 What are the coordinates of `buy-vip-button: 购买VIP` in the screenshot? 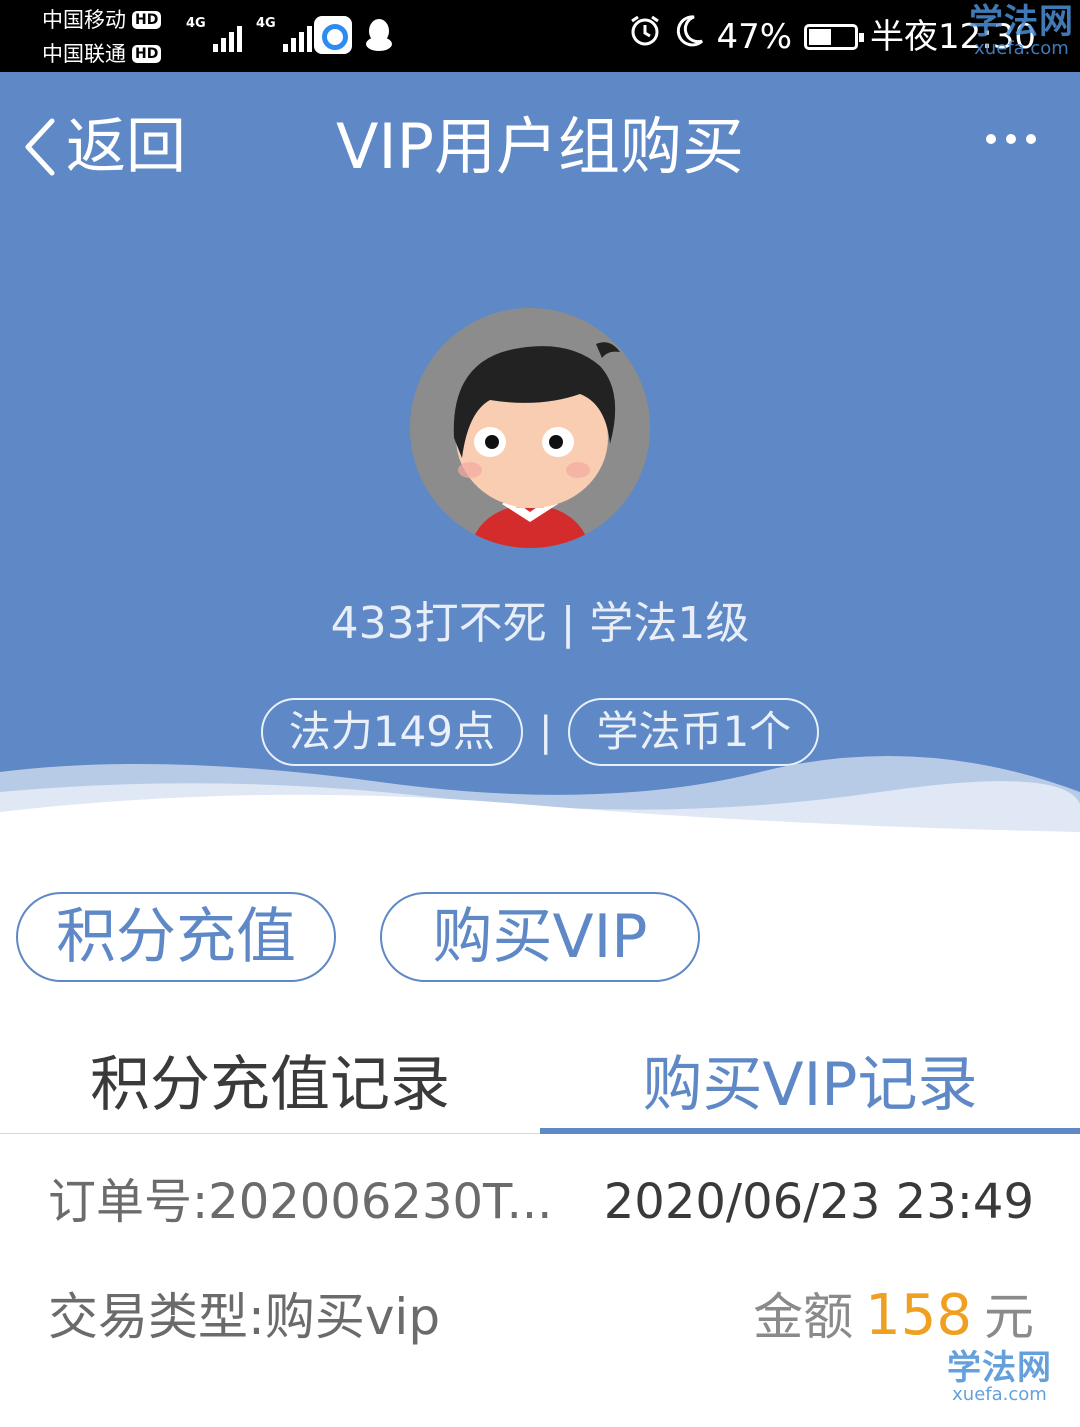 It's located at (540, 937).